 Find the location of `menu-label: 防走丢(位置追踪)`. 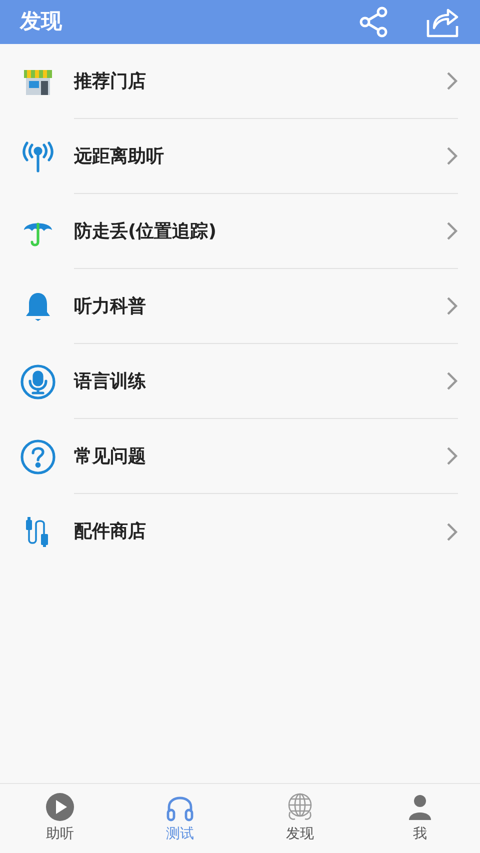

menu-label: 防走丢(位置追踪) is located at coordinates (146, 232).